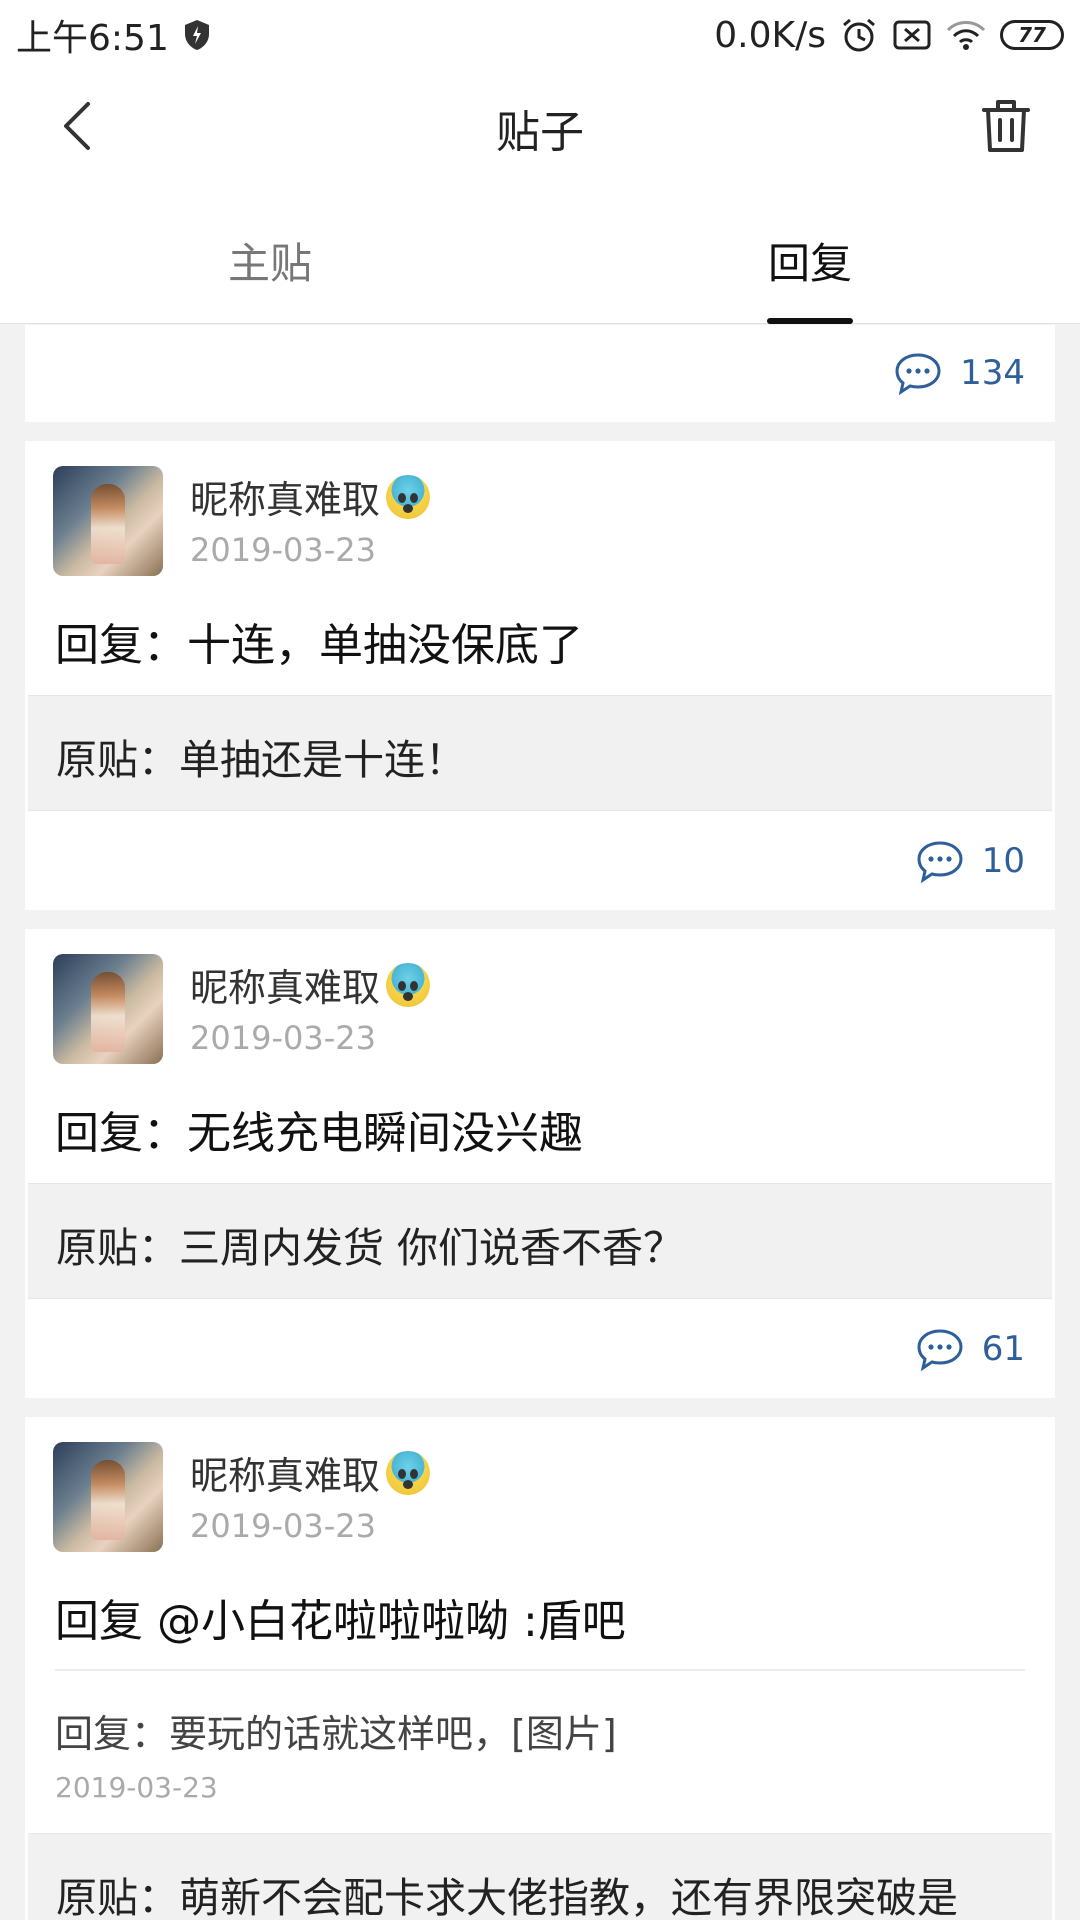 The width and height of the screenshot is (1080, 1920). Describe the element at coordinates (196, 35) in the screenshot. I see `shield-icon` at that location.